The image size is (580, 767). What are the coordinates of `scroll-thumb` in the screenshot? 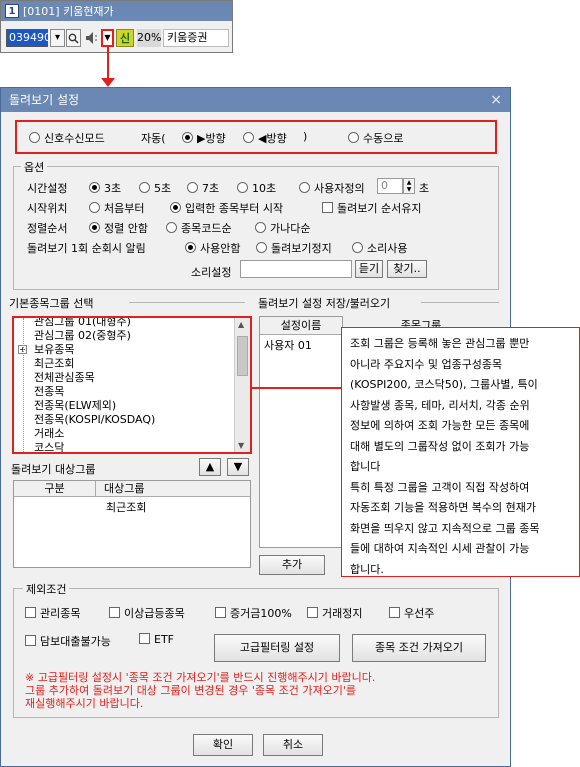 It's located at (242, 356).